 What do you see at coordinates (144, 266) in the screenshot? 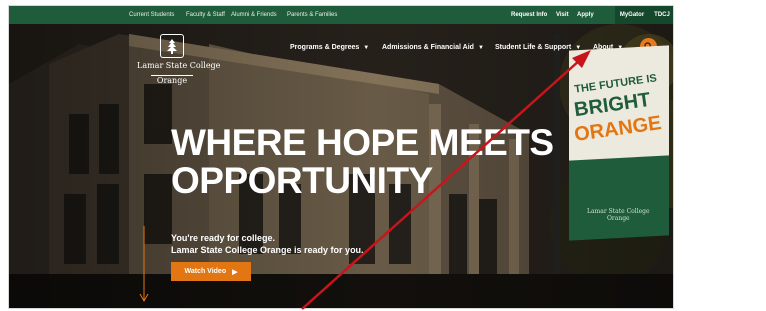
I see `scroll-down-icon` at bounding box center [144, 266].